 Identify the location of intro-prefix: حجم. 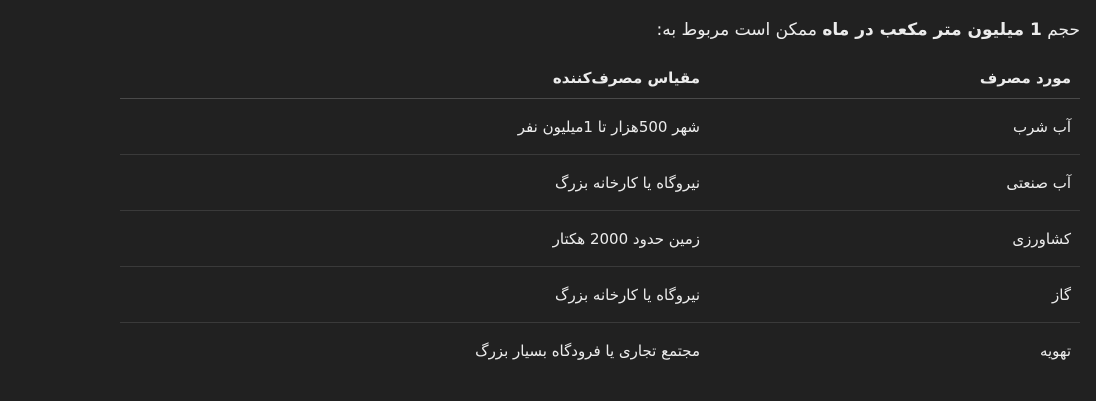
(1060, 30).